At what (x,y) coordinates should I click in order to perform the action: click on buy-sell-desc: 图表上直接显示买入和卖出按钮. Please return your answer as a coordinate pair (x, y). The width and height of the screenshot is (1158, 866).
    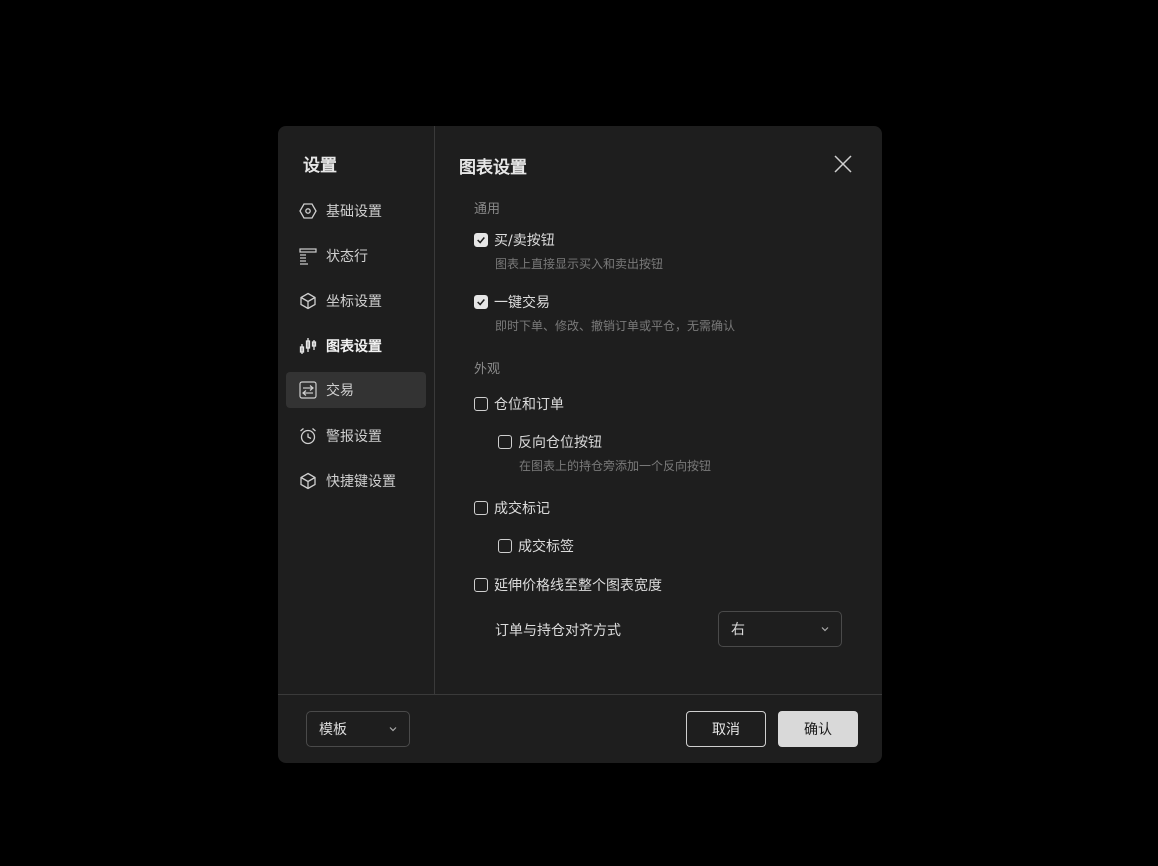
    Looking at the image, I should click on (579, 264).